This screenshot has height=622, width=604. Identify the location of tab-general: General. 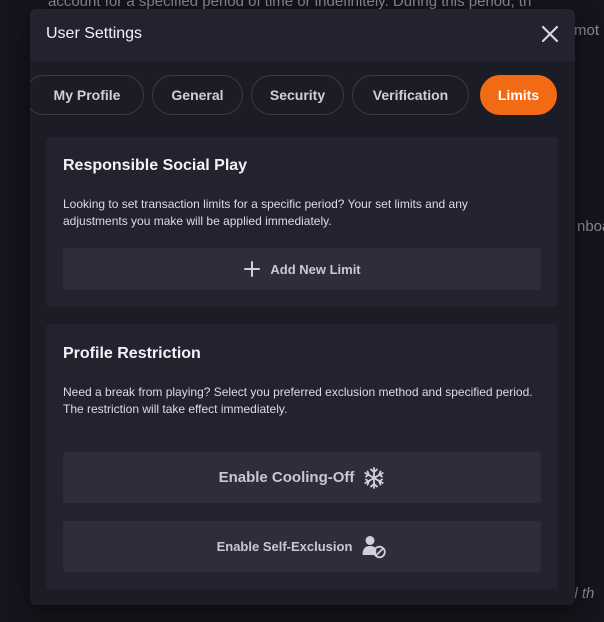
(197, 95).